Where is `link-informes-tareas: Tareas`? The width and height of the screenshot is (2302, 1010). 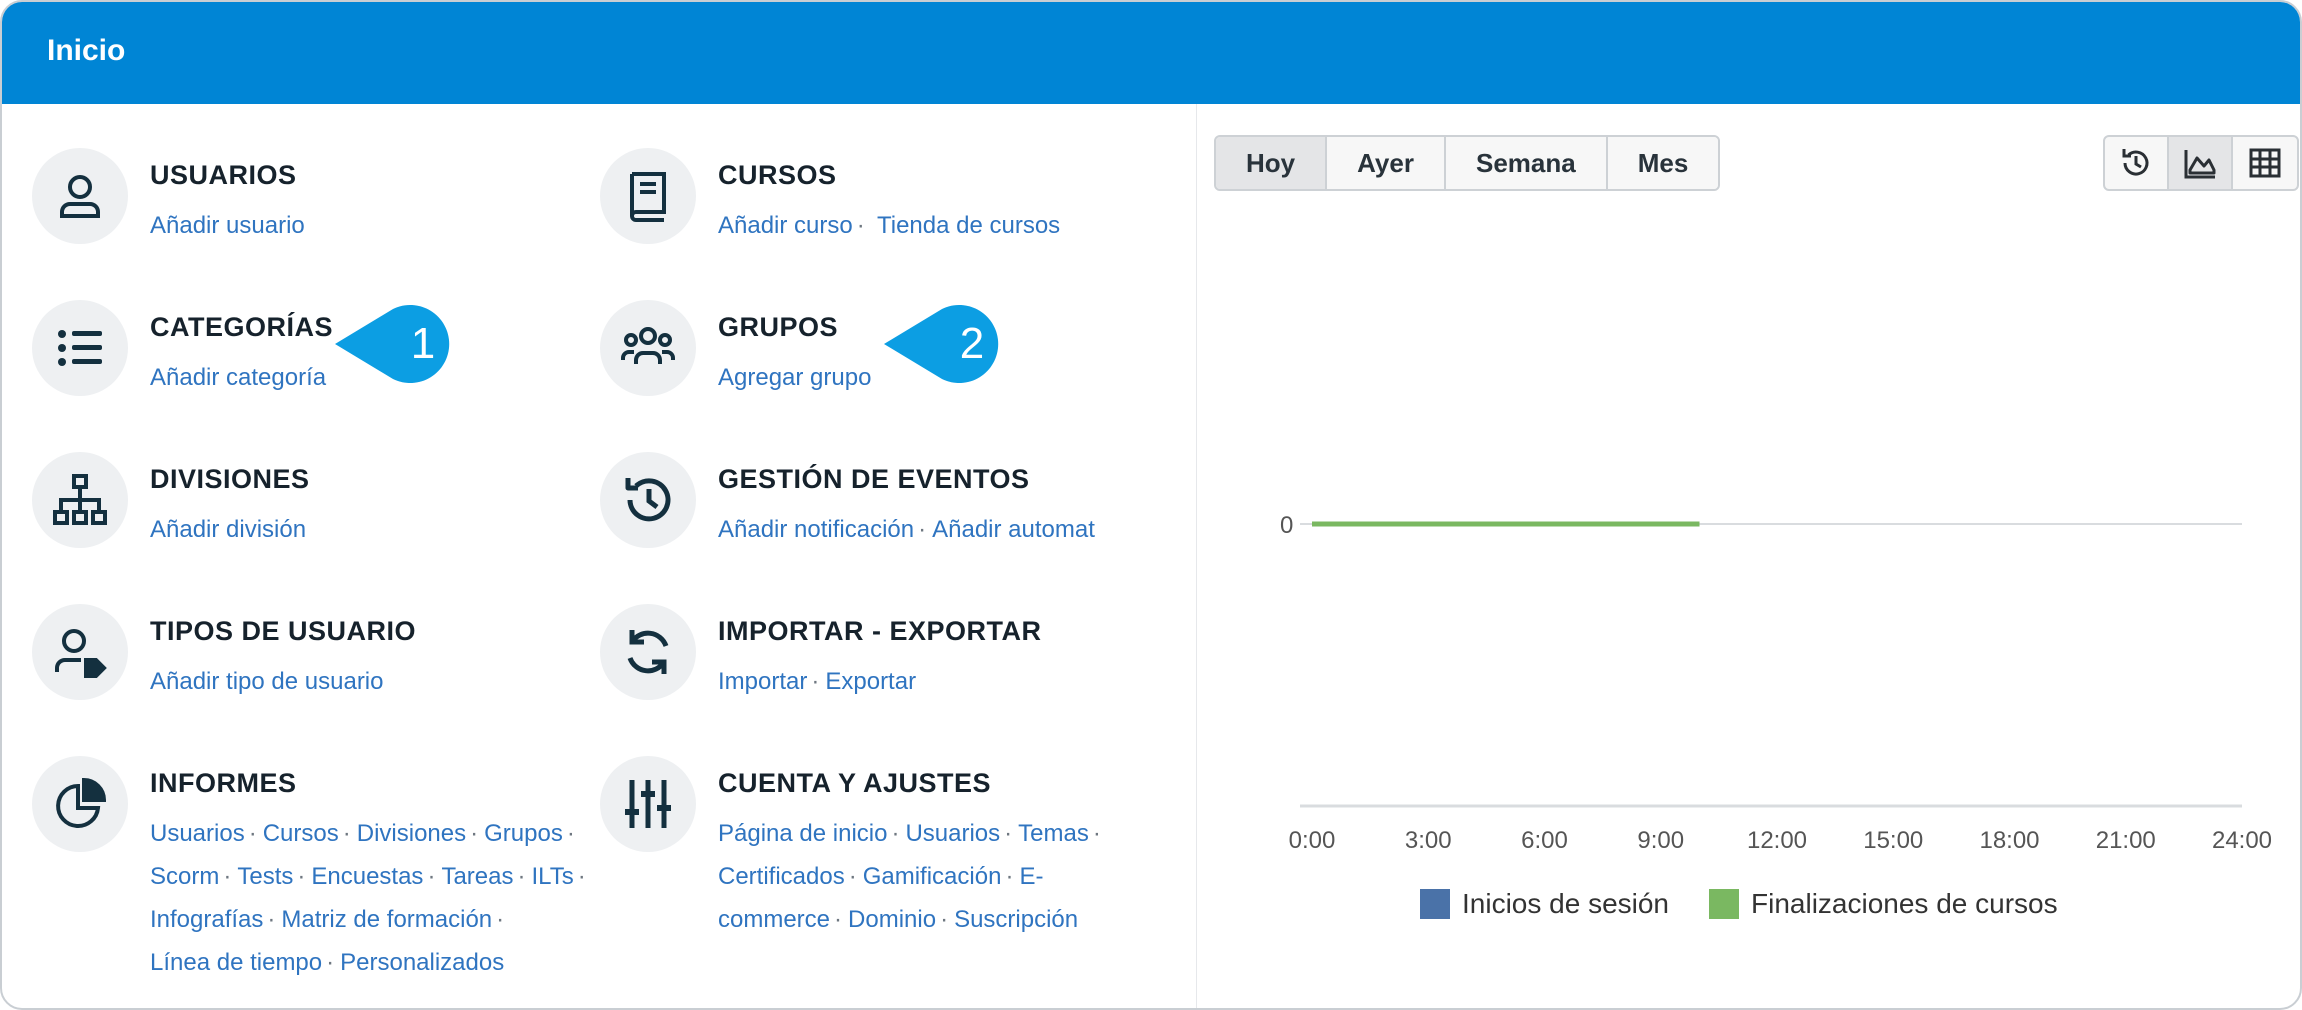 link-informes-tareas: Tareas is located at coordinates (477, 876).